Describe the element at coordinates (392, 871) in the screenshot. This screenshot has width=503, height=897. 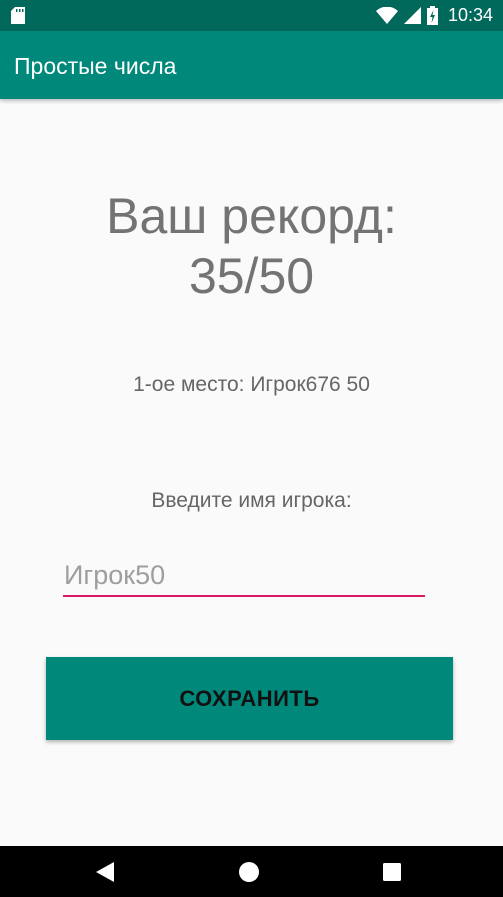
I see `recents-icon` at that location.